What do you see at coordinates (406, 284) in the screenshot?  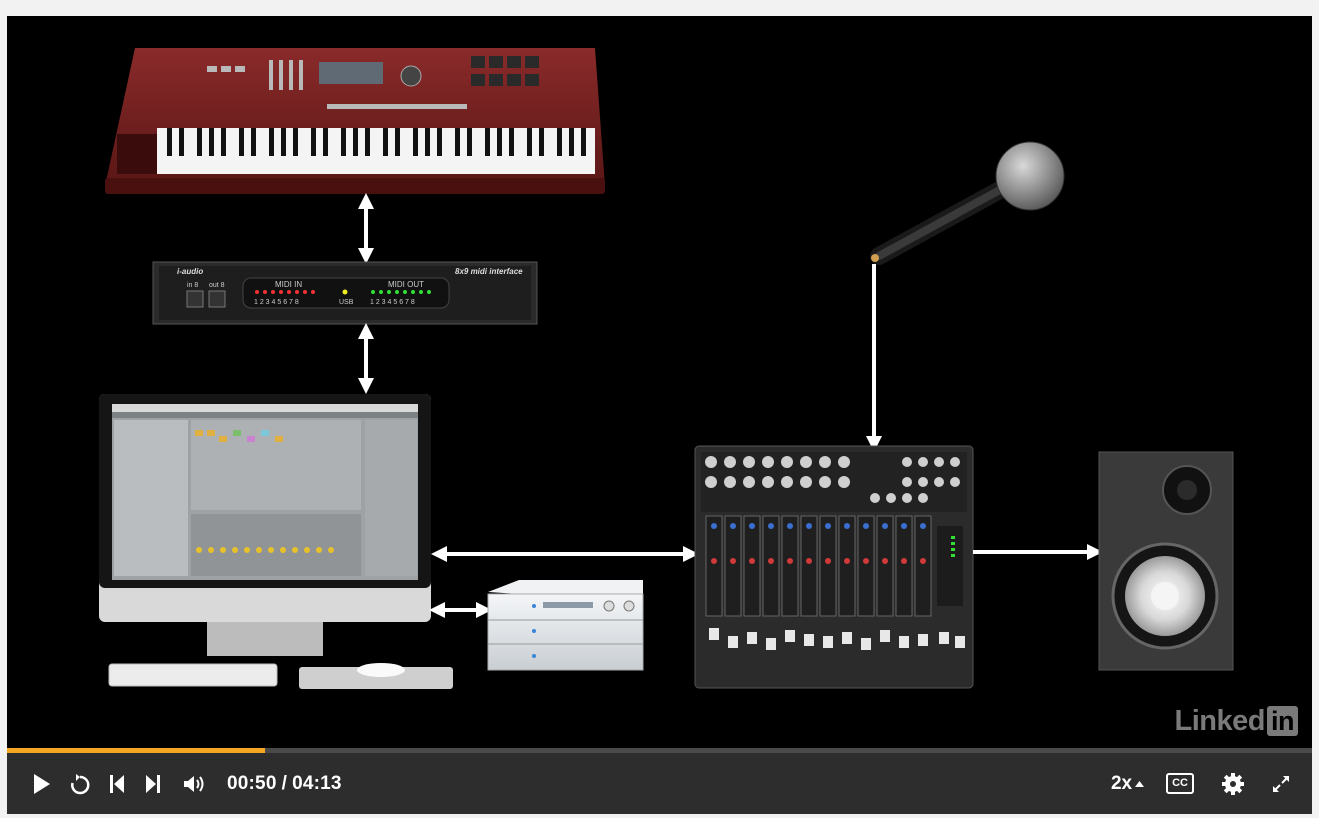 I see `midi-out-label: MIDI OUT` at bounding box center [406, 284].